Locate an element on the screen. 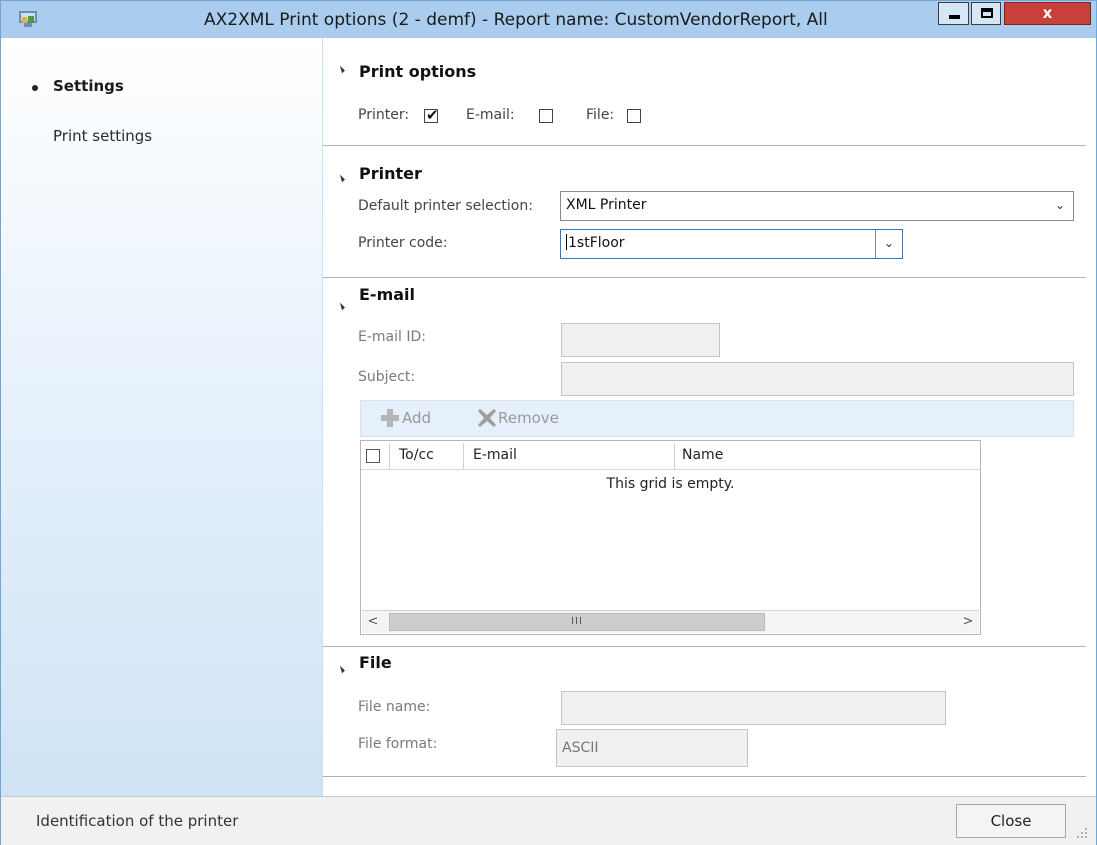 This screenshot has width=1097, height=845. printer-code-label: Printer code: is located at coordinates (403, 243).